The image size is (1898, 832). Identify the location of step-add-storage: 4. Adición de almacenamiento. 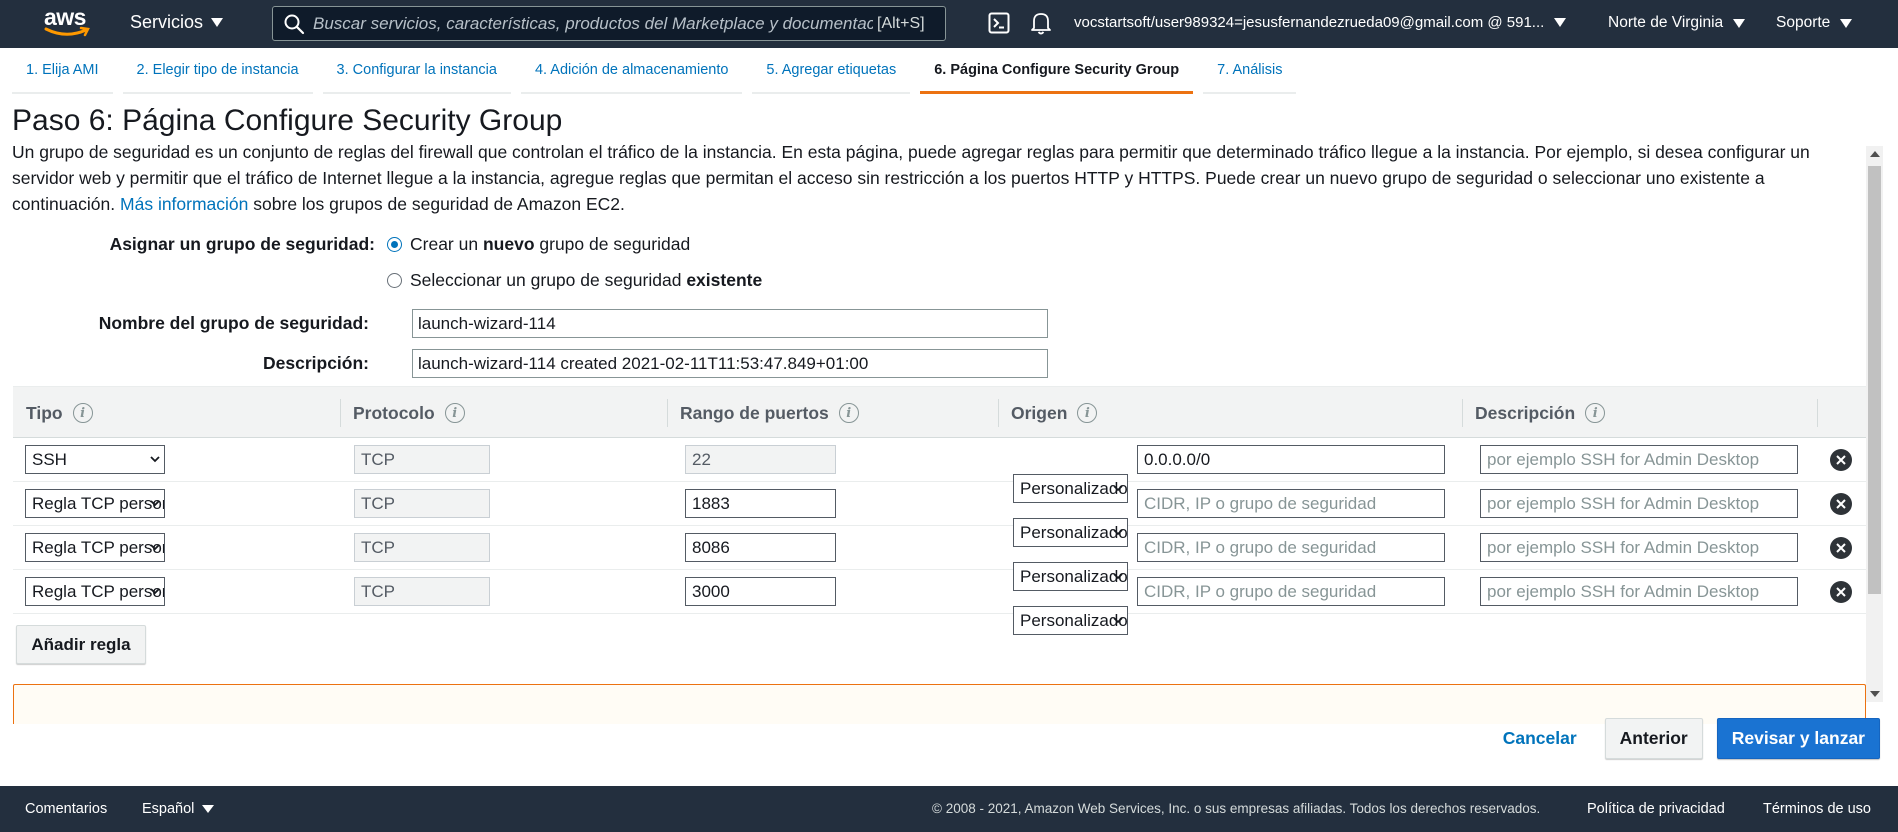
(631, 71).